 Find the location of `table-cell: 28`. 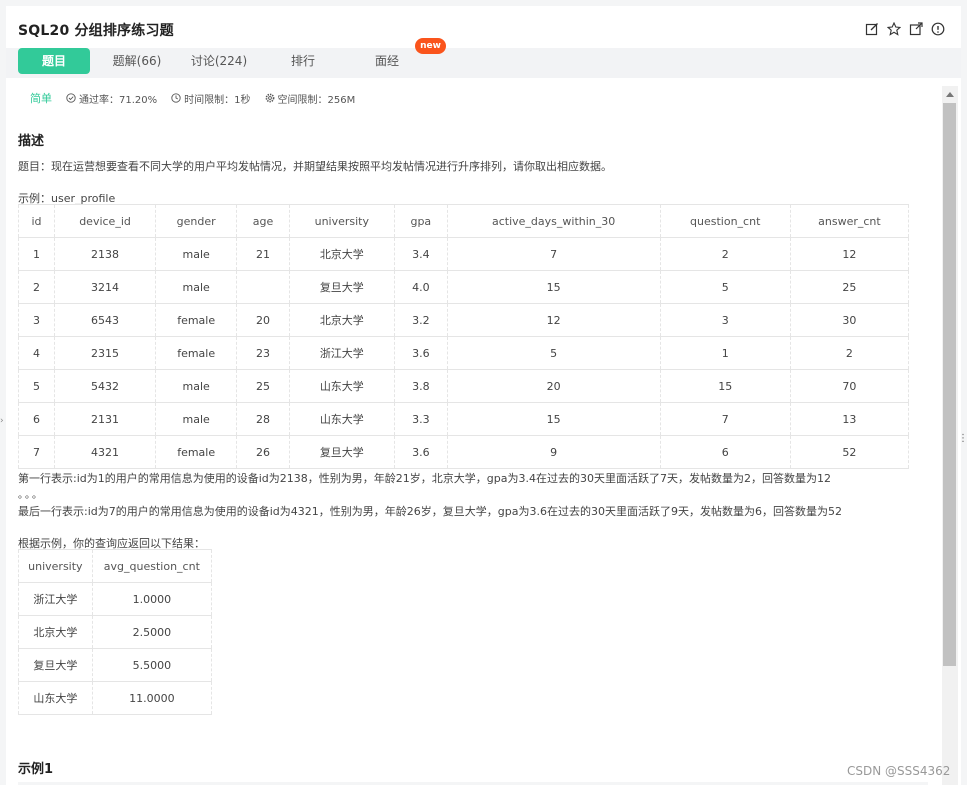

table-cell: 28 is located at coordinates (263, 419).